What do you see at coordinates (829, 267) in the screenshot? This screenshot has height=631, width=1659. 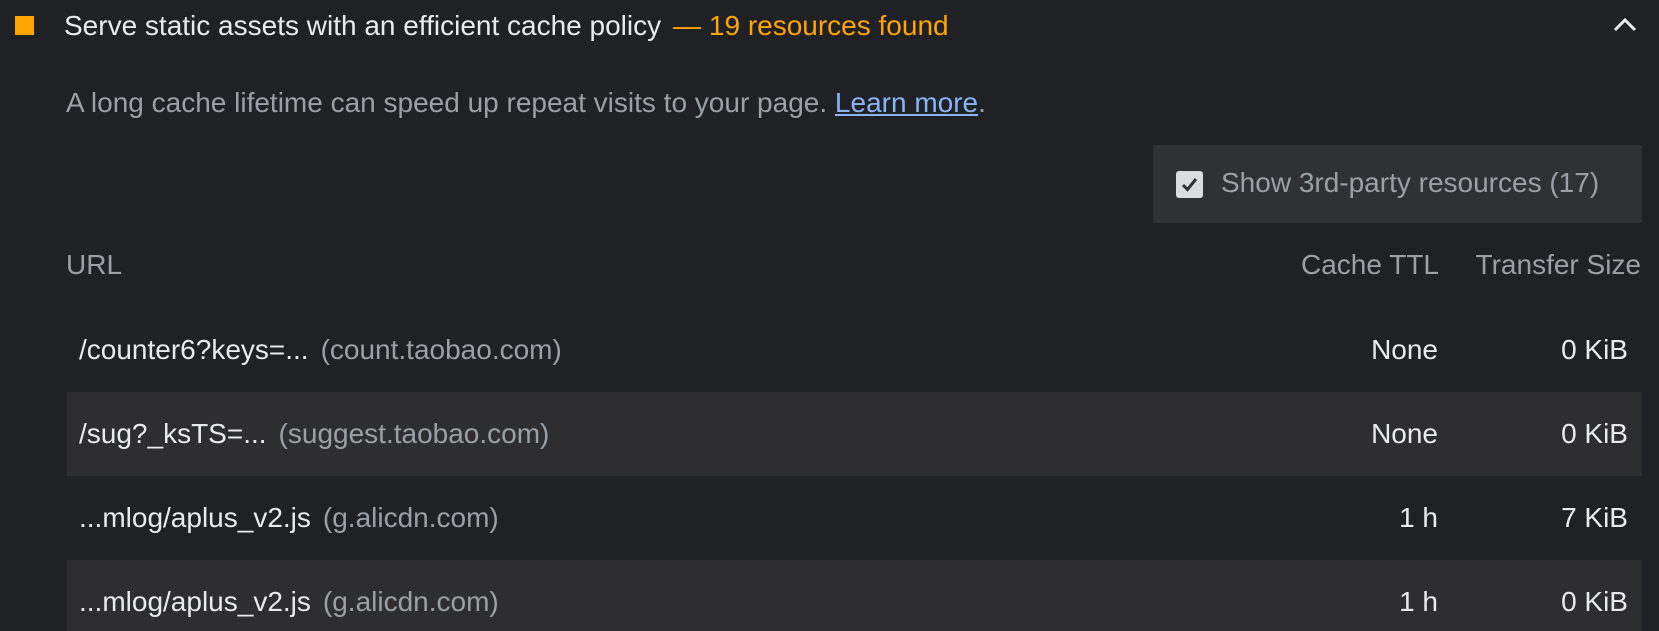 I see `table-header: URL Cache TTL Transfer Size` at bounding box center [829, 267].